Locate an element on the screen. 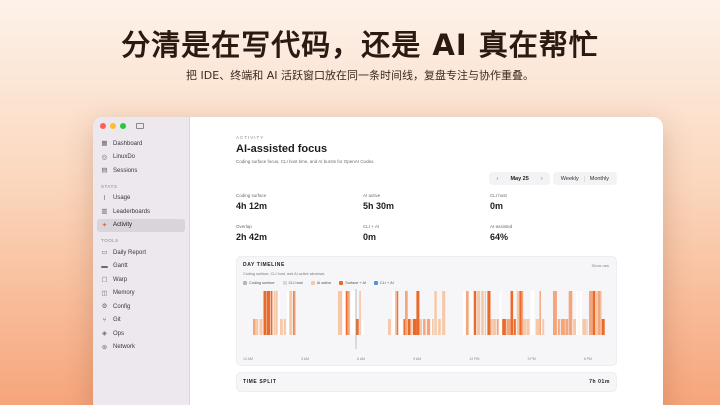 This screenshot has height=405, width=720. leaderboards-icon: ▥ is located at coordinates (104, 211).